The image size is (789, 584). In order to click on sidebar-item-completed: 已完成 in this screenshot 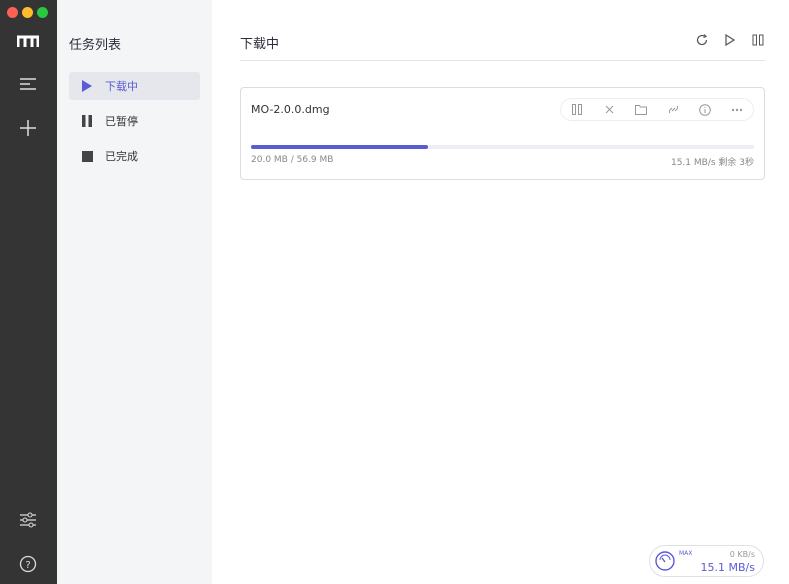, I will do `click(134, 156)`.